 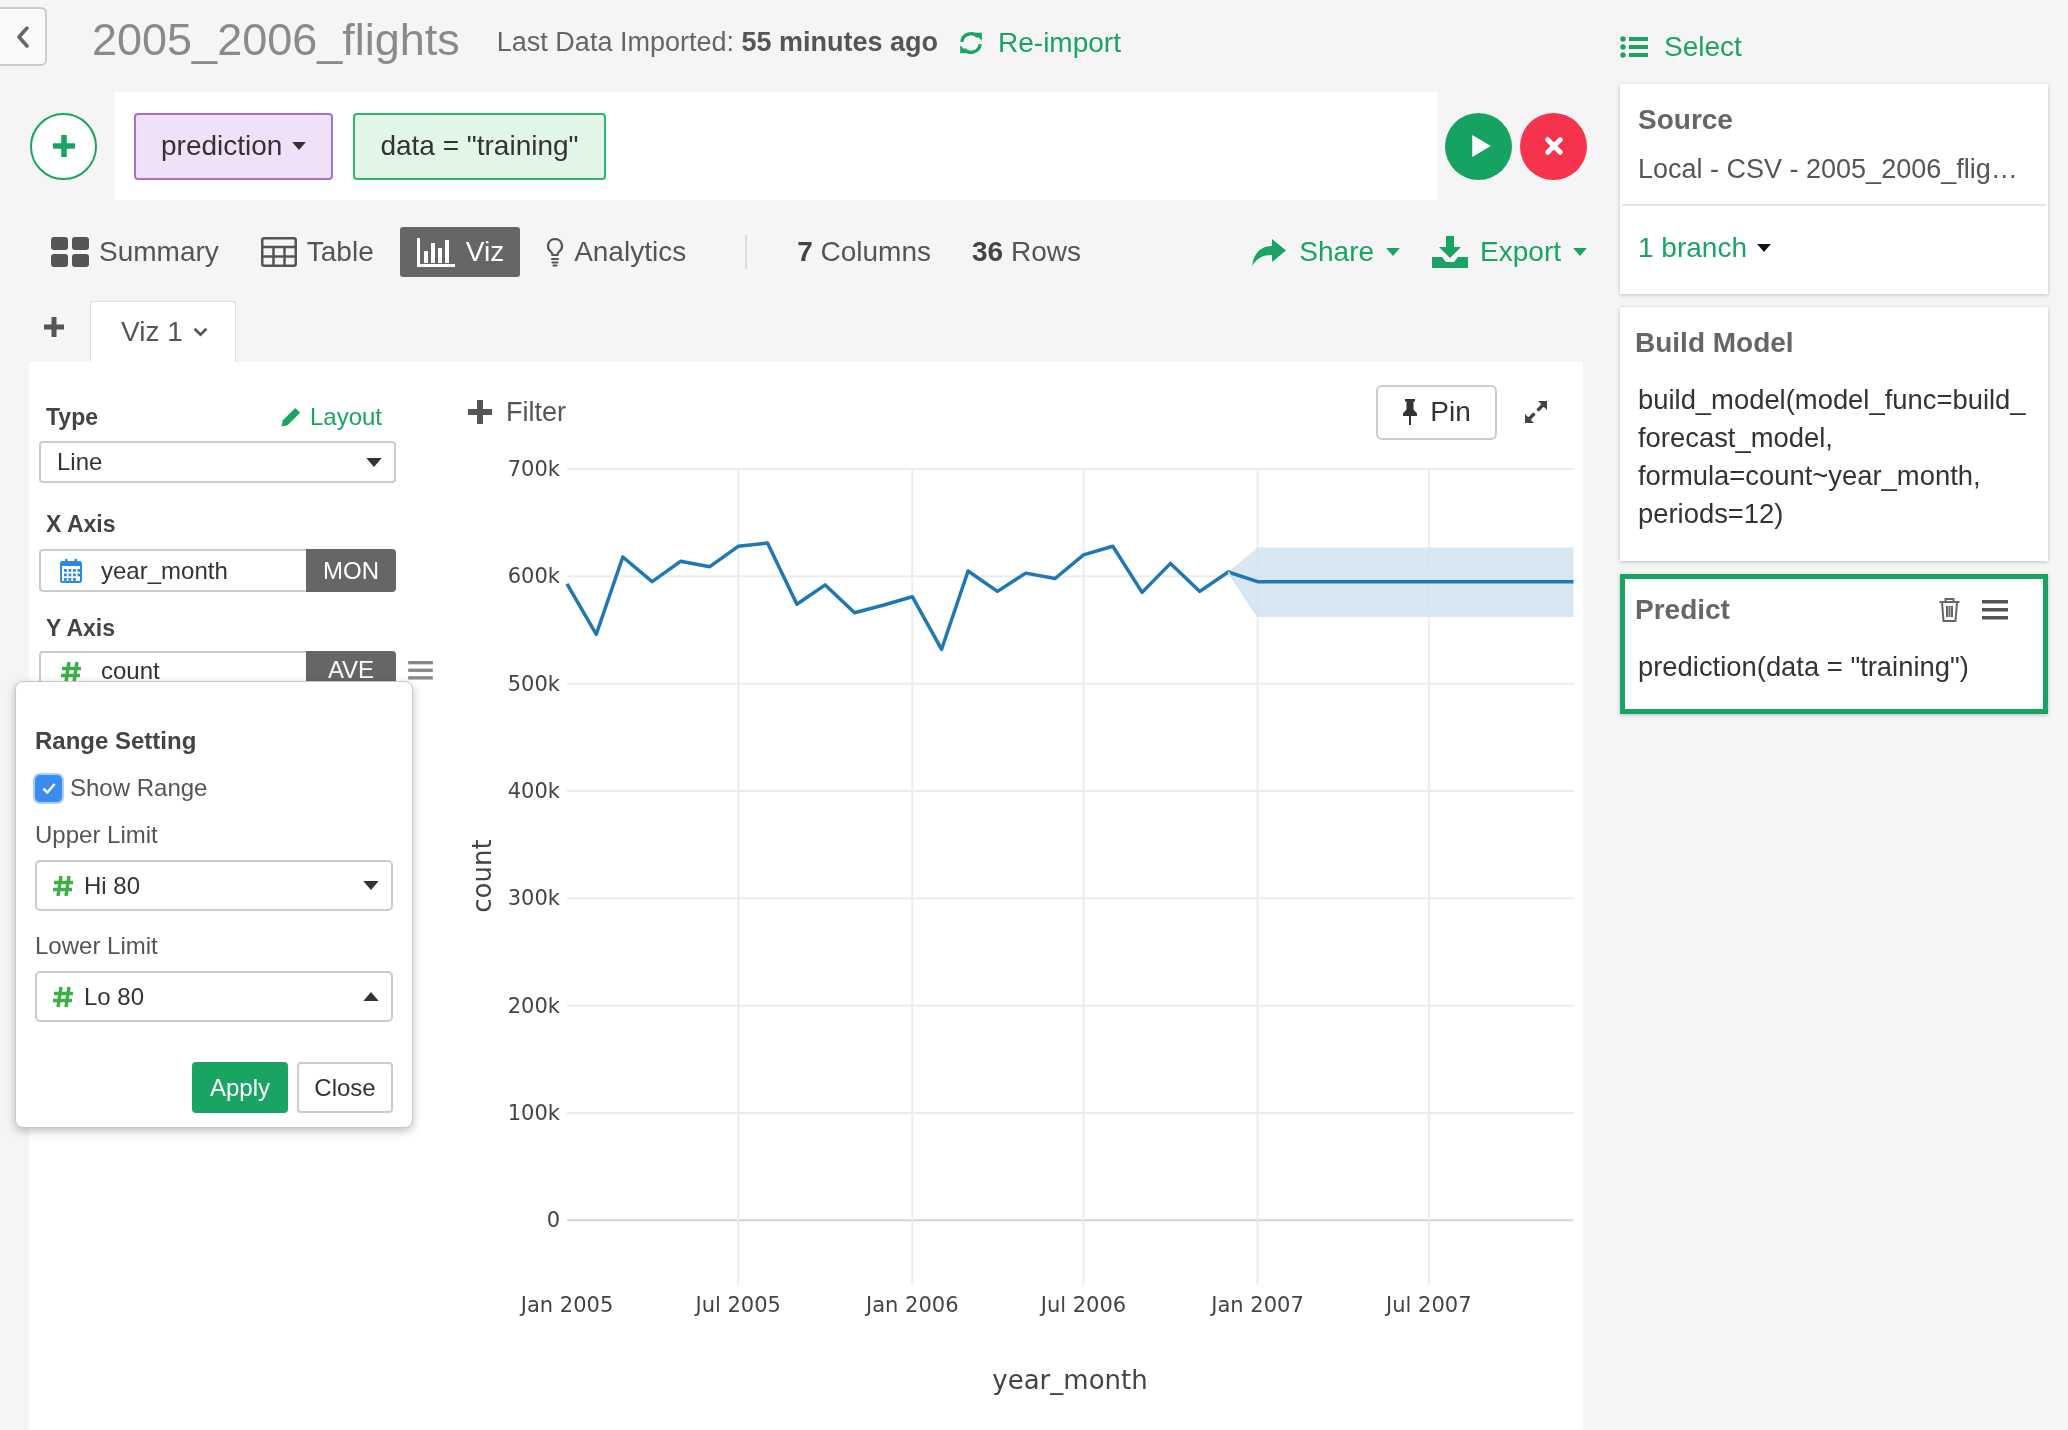 I want to click on view-tab: Analytics, so click(x=616, y=252).